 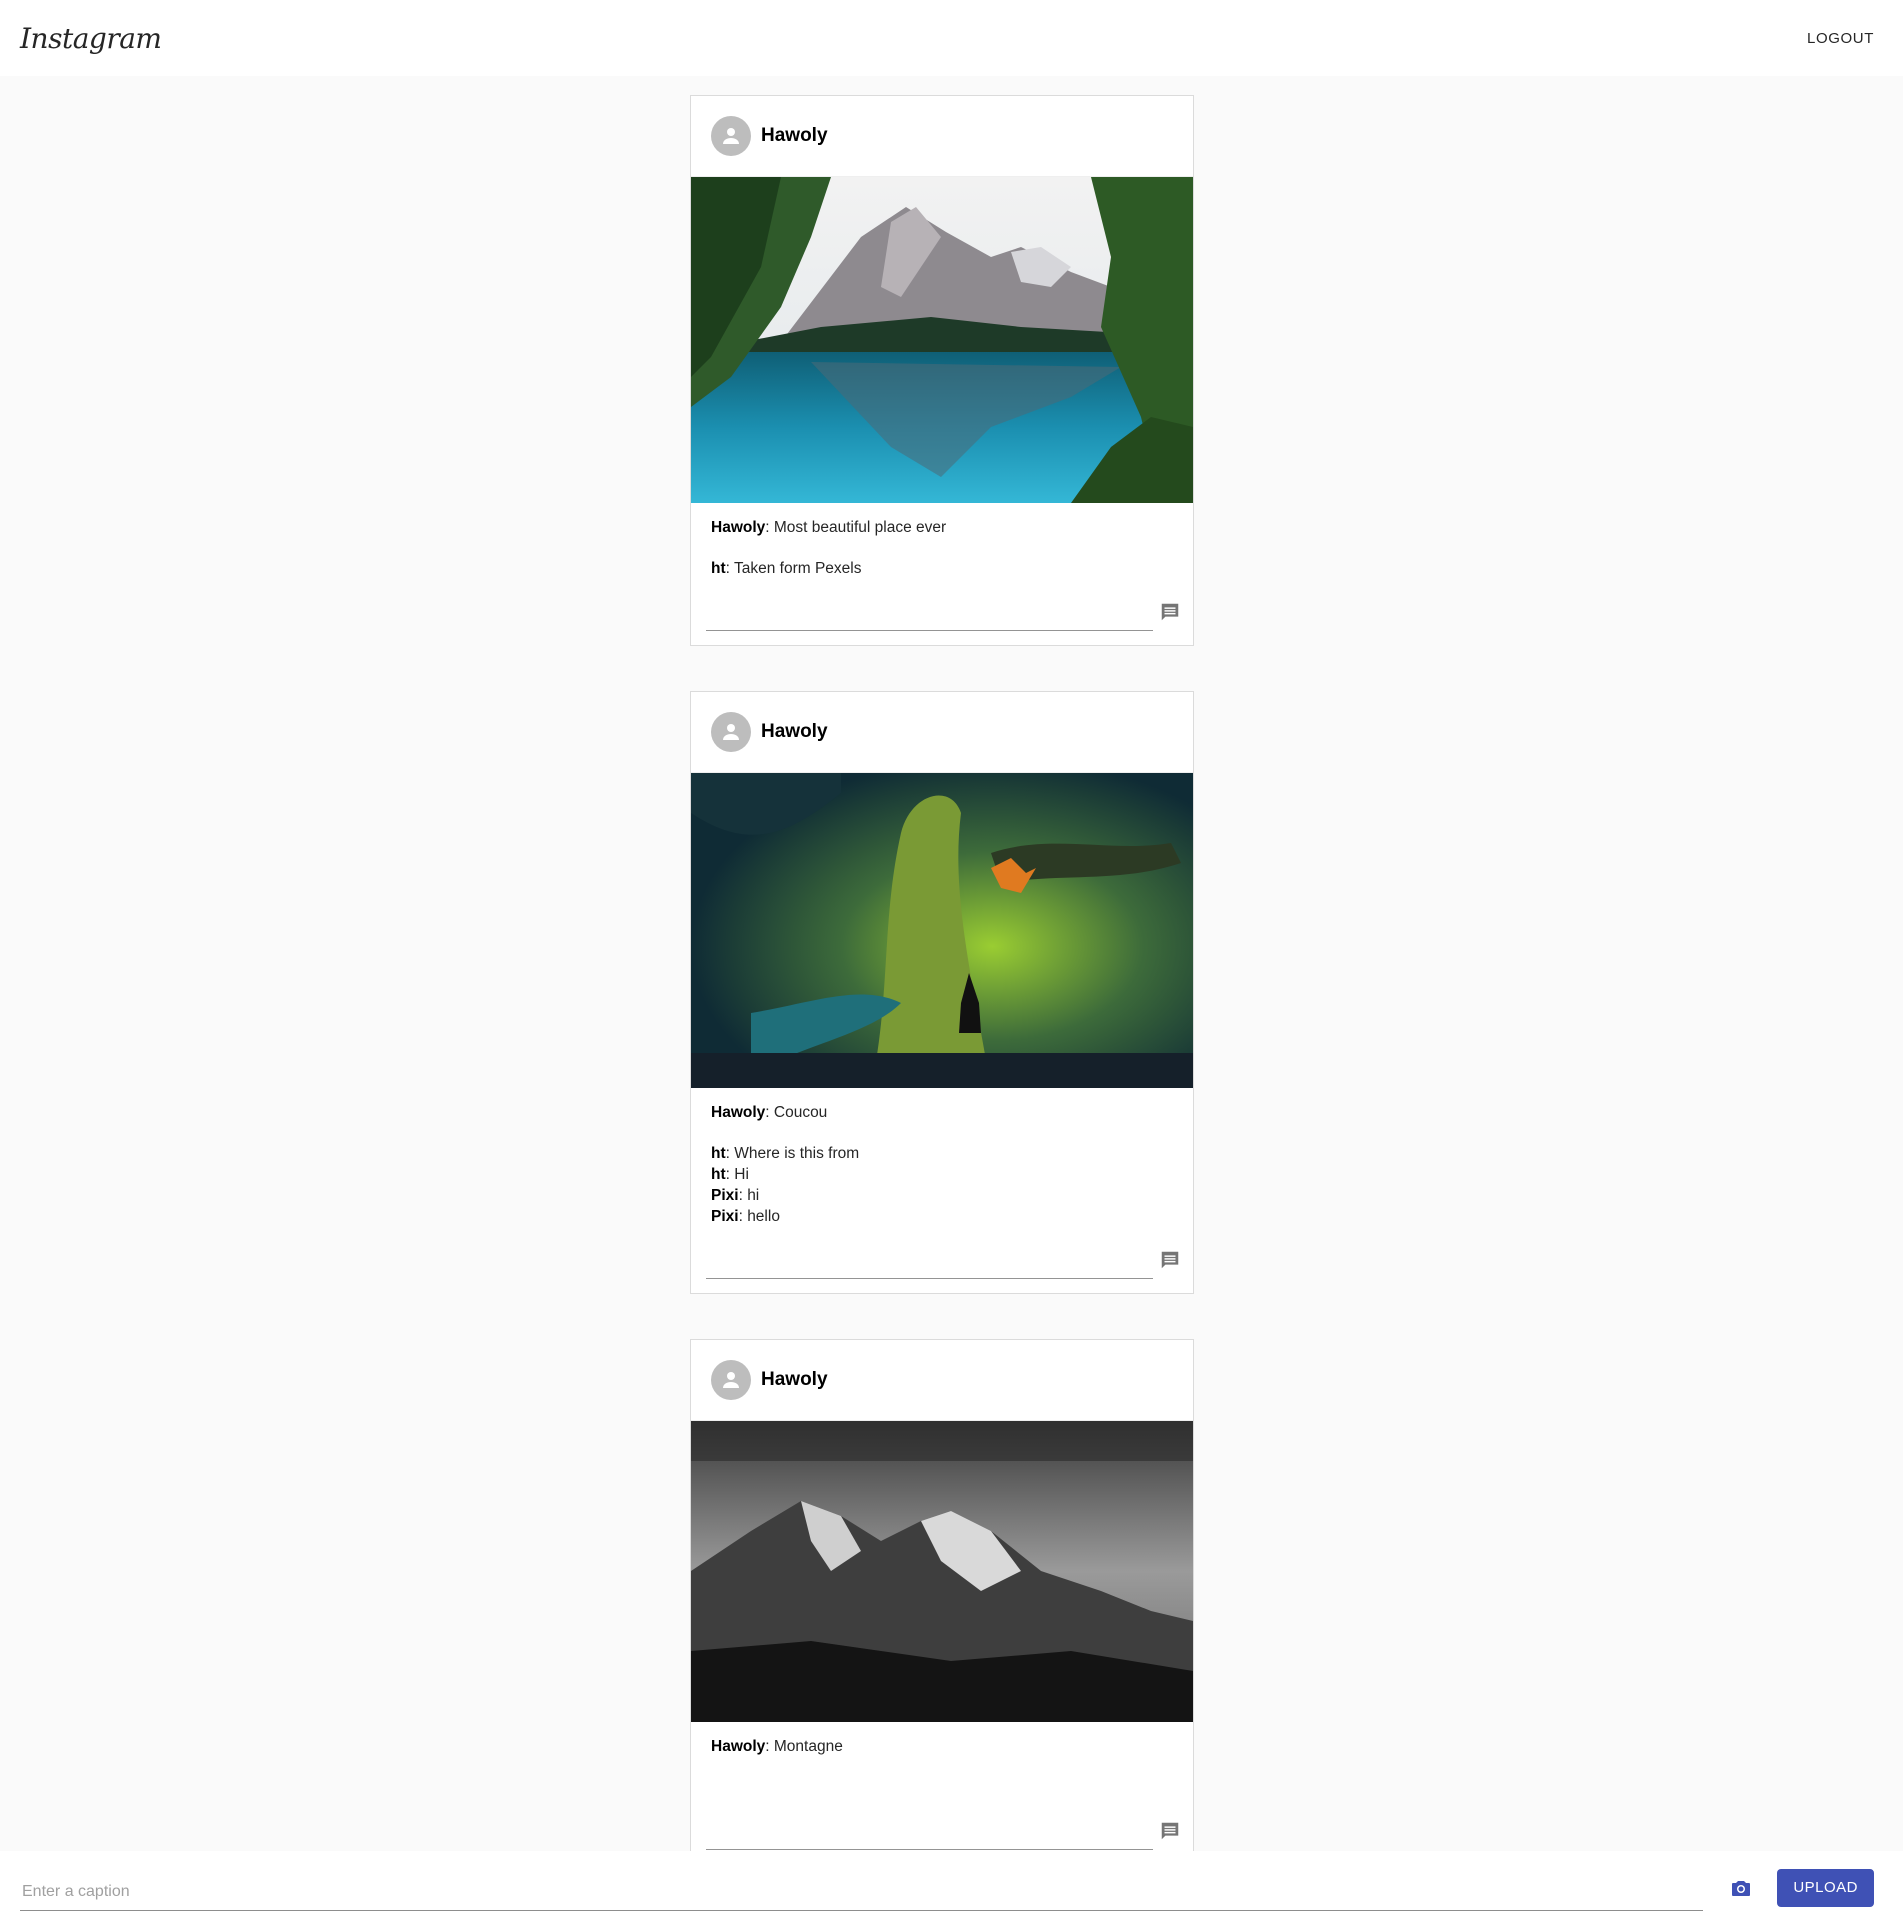 I want to click on photo-picker-button, so click(x=1741, y=1888).